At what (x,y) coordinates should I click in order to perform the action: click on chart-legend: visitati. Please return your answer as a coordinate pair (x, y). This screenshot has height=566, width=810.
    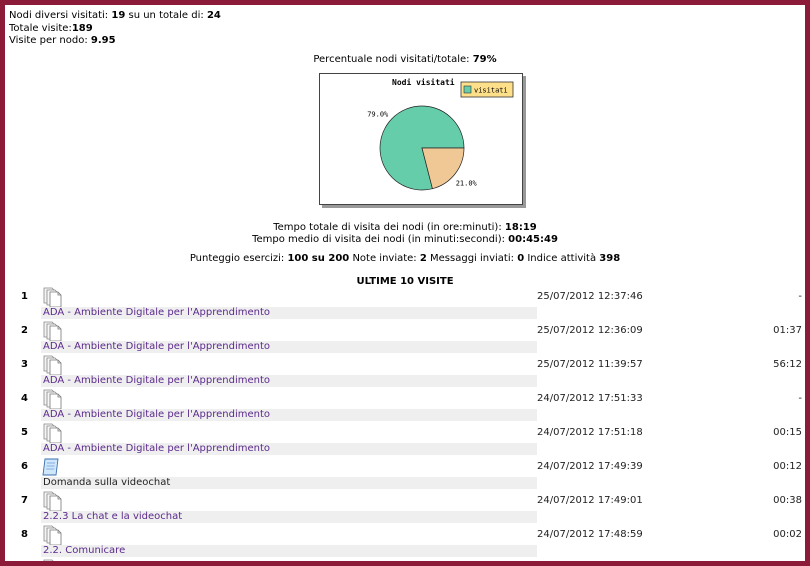
    Looking at the image, I should click on (487, 89).